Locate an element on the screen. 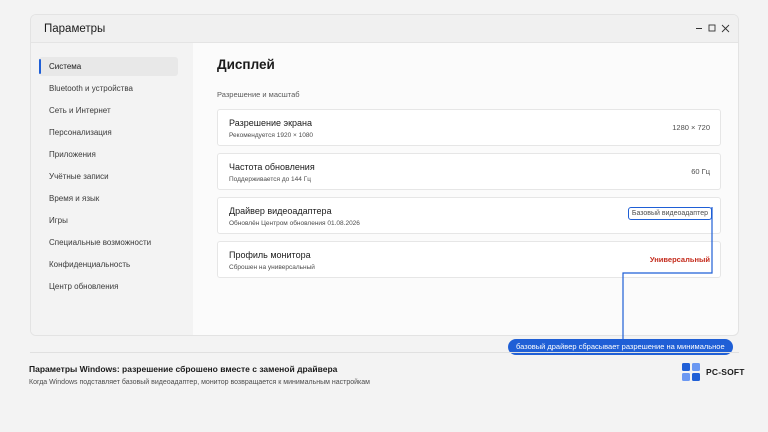  brand-logo-icon is located at coordinates (691, 372).